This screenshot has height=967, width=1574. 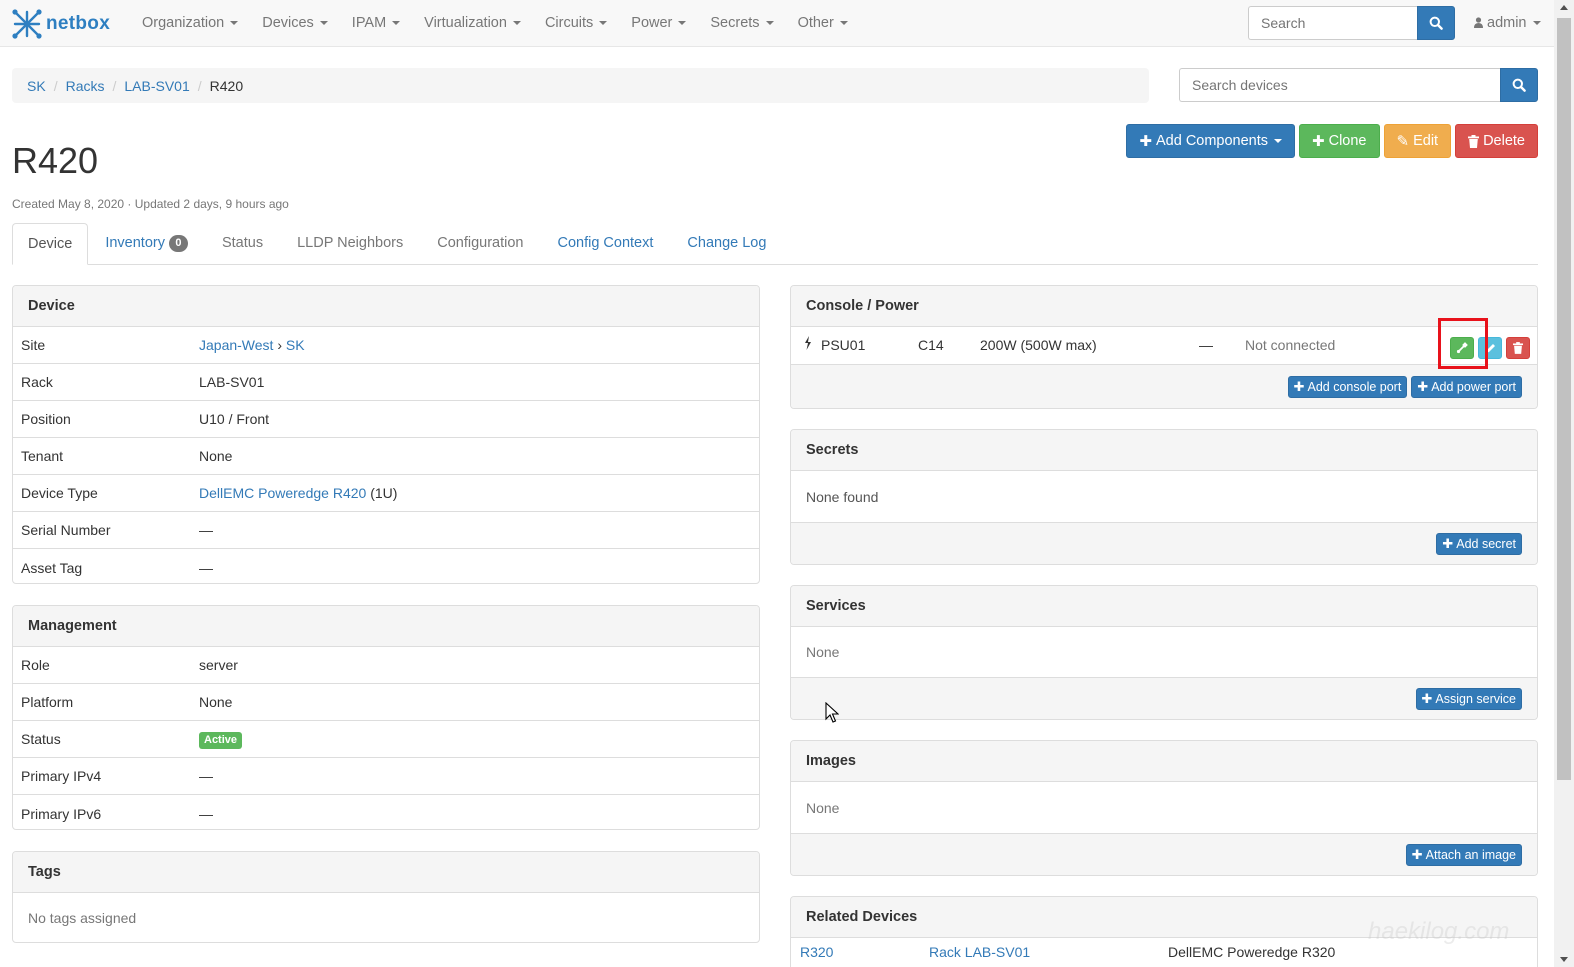 I want to click on global-search-button, so click(x=1436, y=23).